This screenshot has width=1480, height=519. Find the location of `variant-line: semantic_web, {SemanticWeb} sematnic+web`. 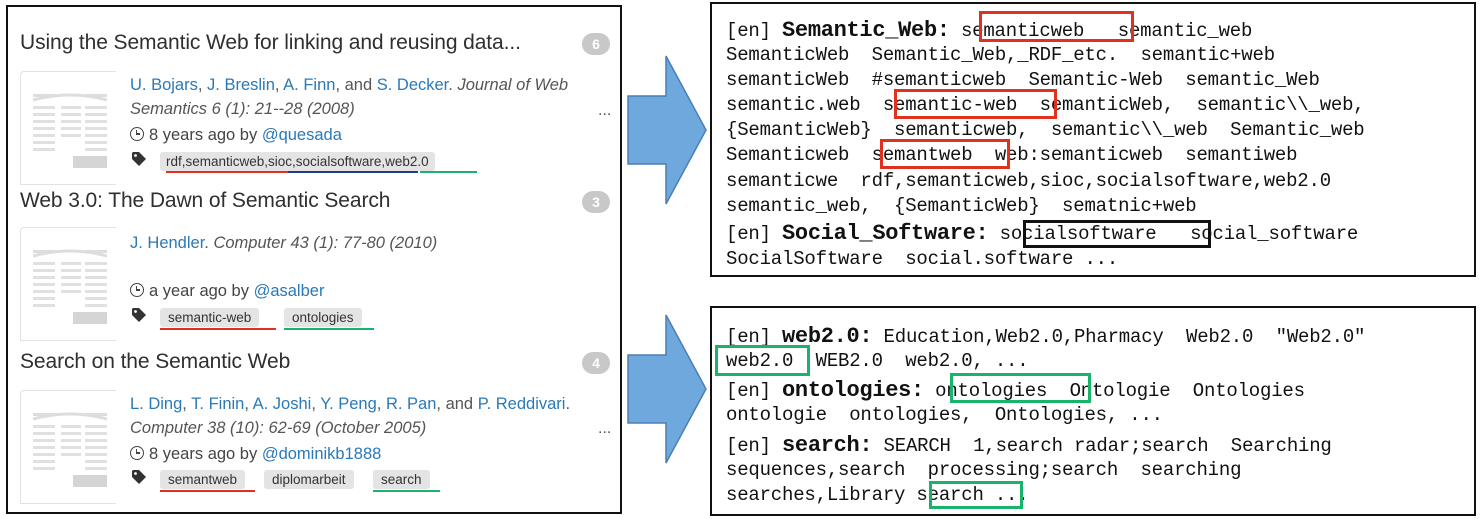

variant-line: semantic_web, {SemanticWeb} sematnic+web is located at coordinates (961, 206).